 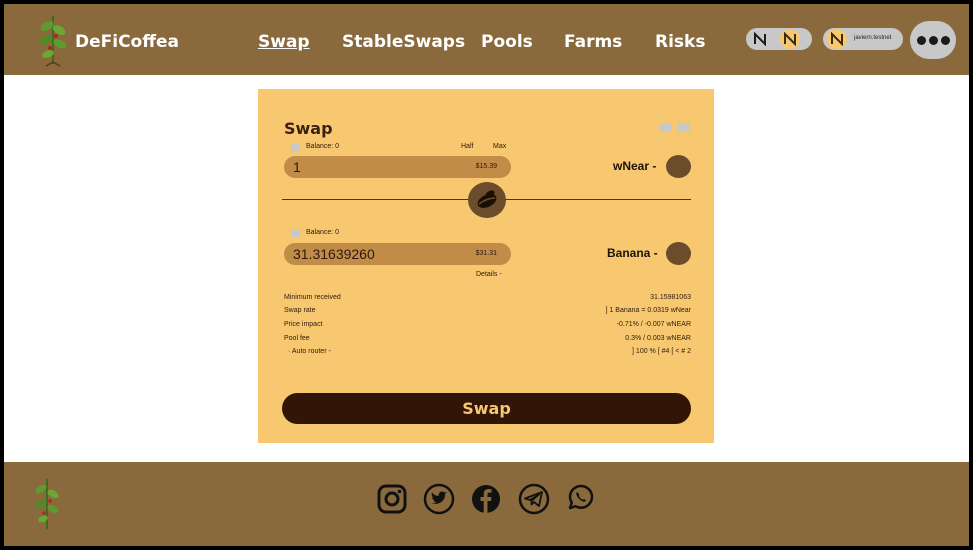 I want to click on from-token-icon, so click(x=678, y=166).